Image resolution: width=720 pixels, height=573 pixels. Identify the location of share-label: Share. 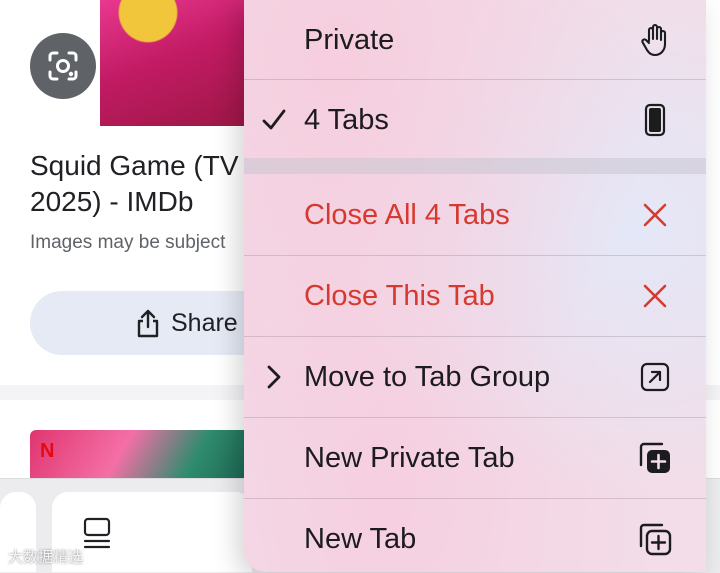
(204, 322).